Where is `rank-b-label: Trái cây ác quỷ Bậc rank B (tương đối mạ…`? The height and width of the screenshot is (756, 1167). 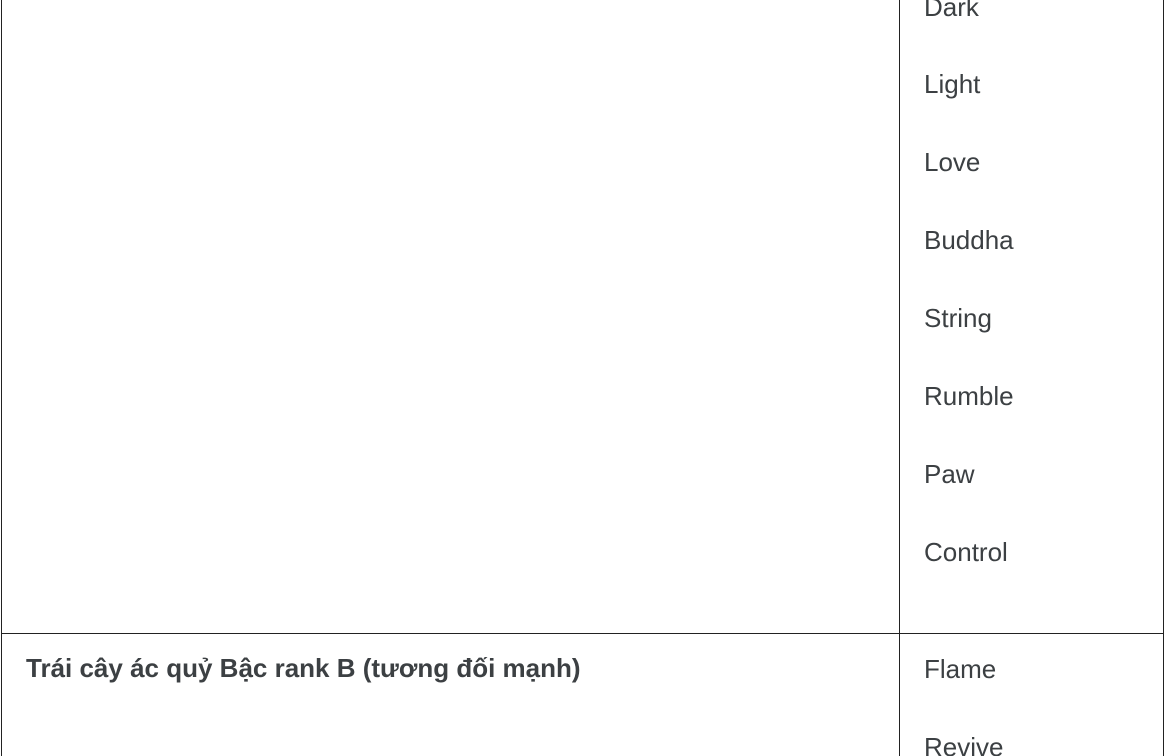
rank-b-label: Trái cây ác quỷ Bậc rank B (tương đối mạ… is located at coordinates (303, 668).